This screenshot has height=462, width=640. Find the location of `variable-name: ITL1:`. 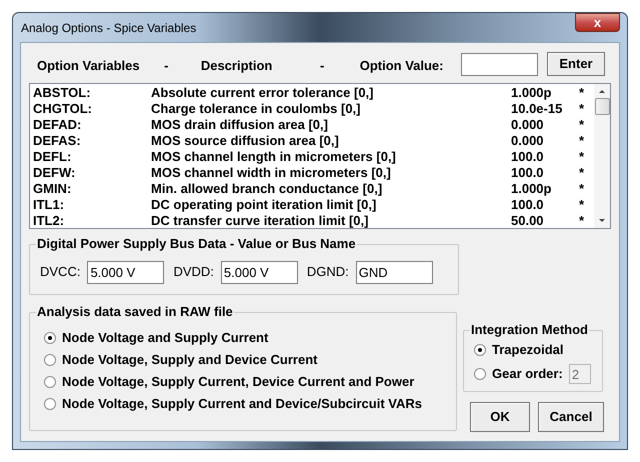

variable-name: ITL1: is located at coordinates (49, 205).